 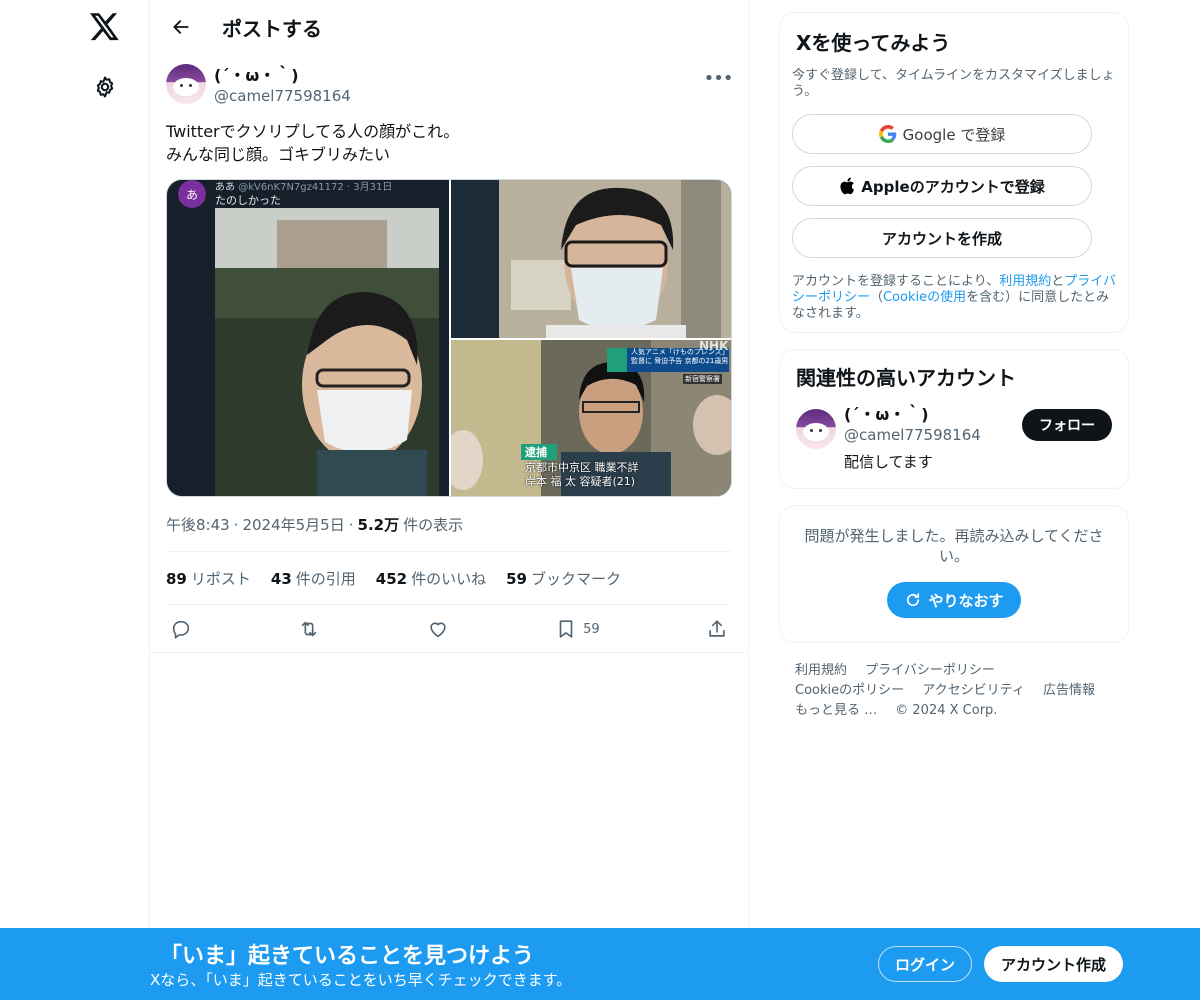 What do you see at coordinates (282, 76) in the screenshot?
I see `author-display-name: (´・ω・｀)` at bounding box center [282, 76].